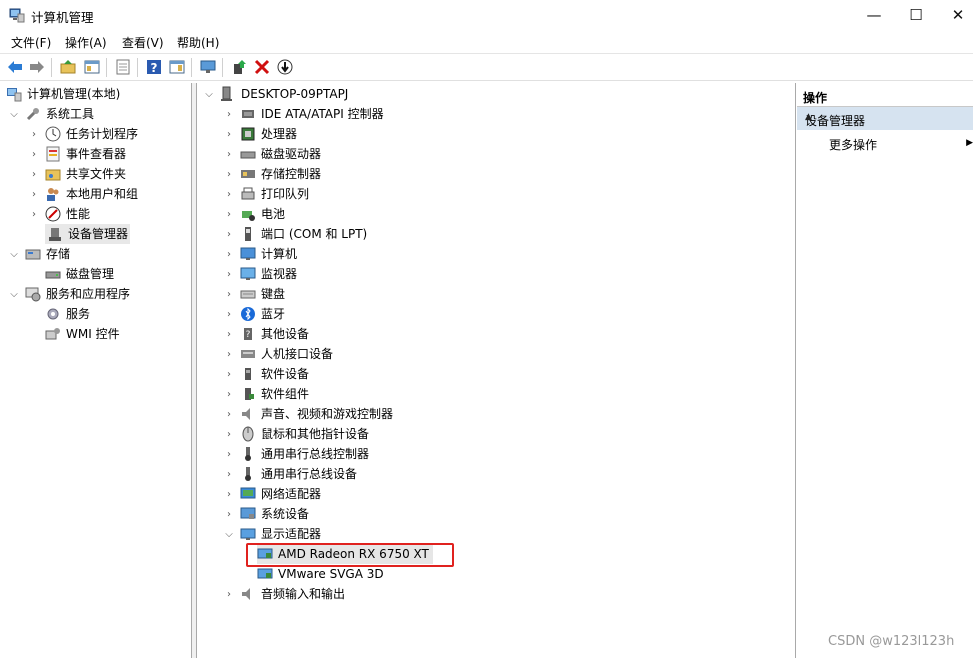 The height and width of the screenshot is (658, 973). Describe the element at coordinates (284, 594) in the screenshot. I see `device-category-audio-io: › 音频输入和输出` at that location.